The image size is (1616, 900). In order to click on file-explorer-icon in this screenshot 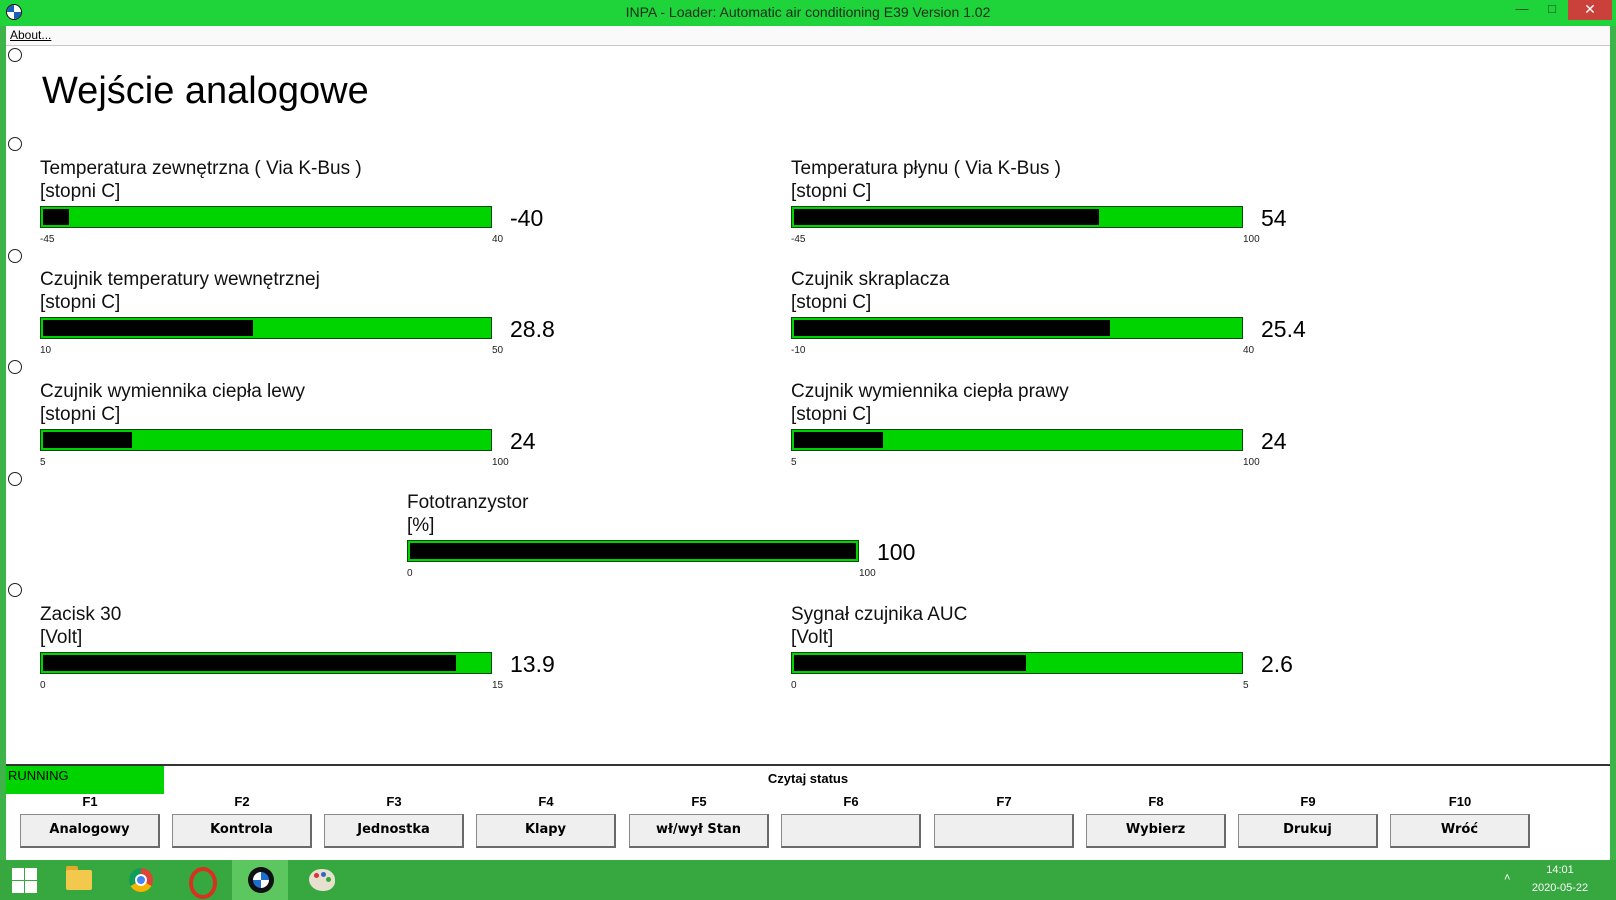, I will do `click(78, 880)`.